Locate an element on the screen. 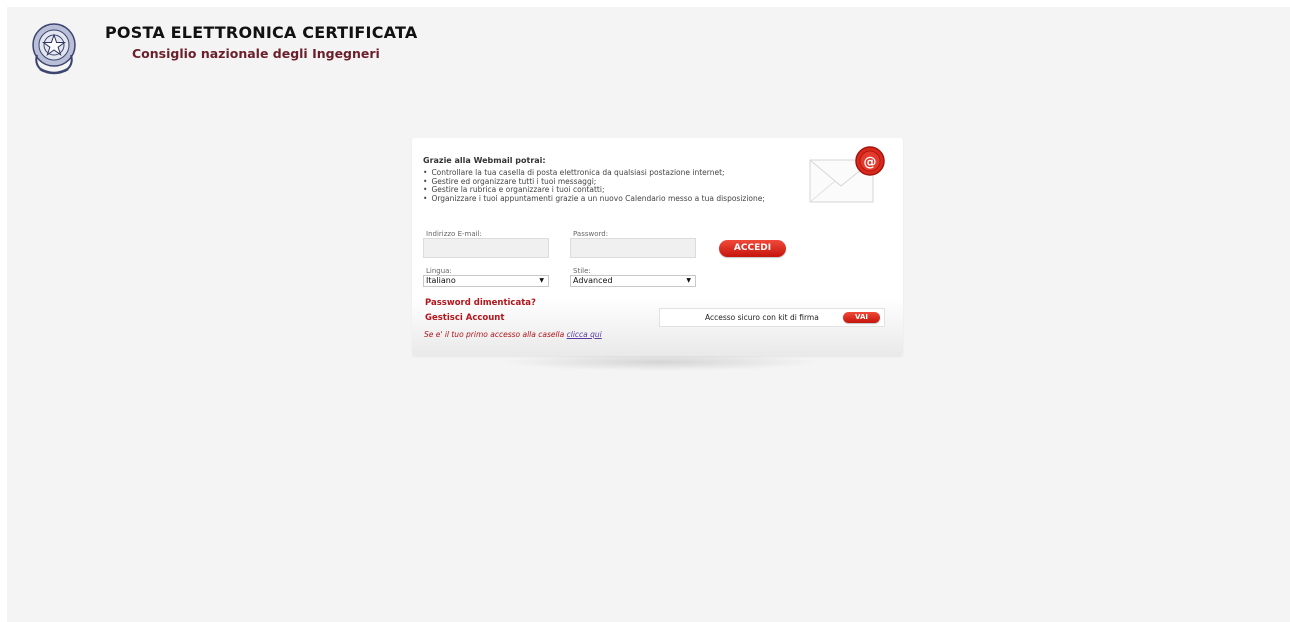  style-select: Advanced ▼ is located at coordinates (633, 281).